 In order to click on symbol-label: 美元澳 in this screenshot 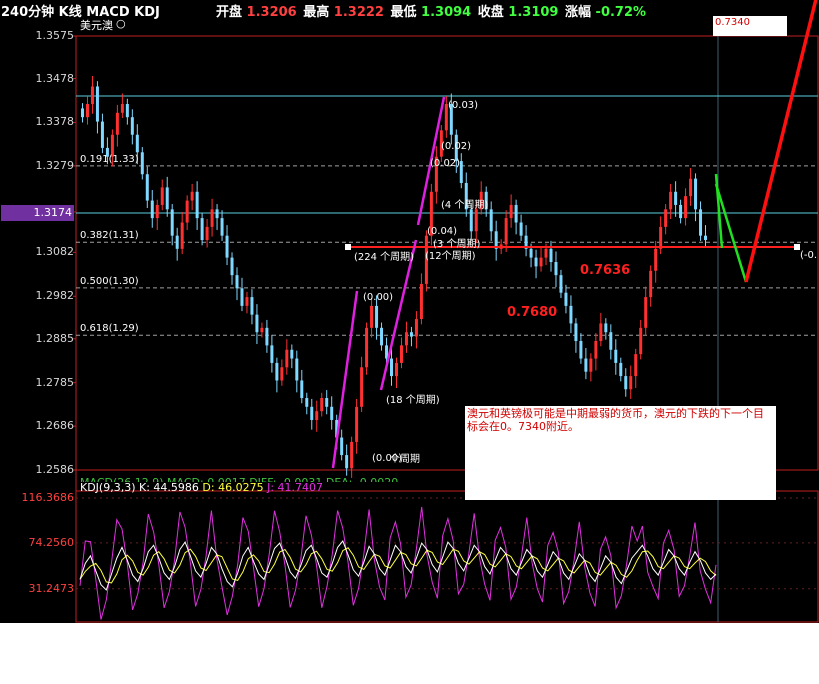, I will do `click(96, 25)`.